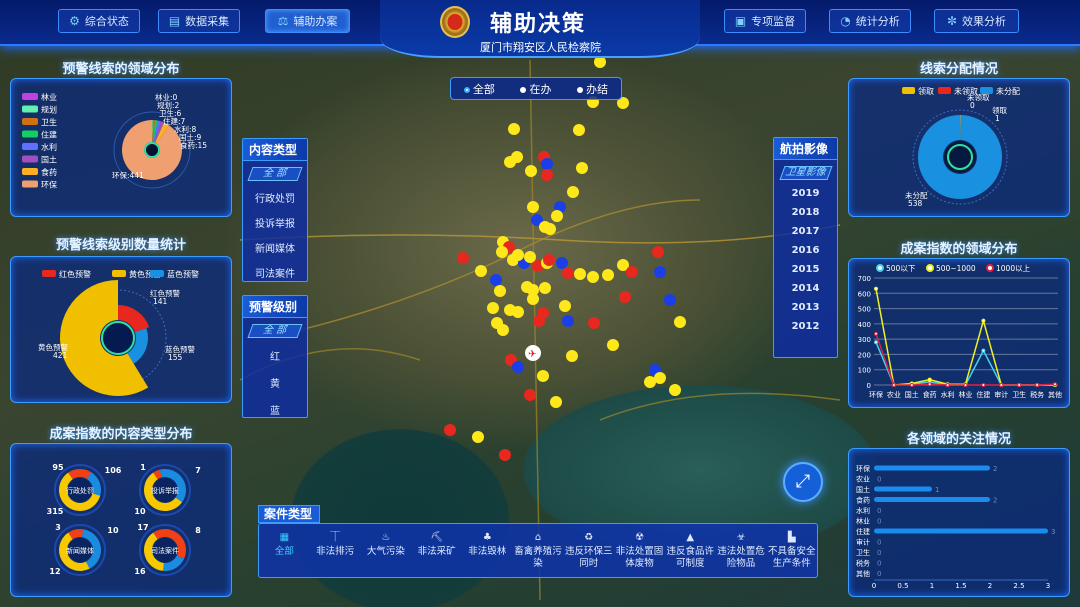 The height and width of the screenshot is (607, 1080). I want to click on warning-level-all: 全 部, so click(275, 331).